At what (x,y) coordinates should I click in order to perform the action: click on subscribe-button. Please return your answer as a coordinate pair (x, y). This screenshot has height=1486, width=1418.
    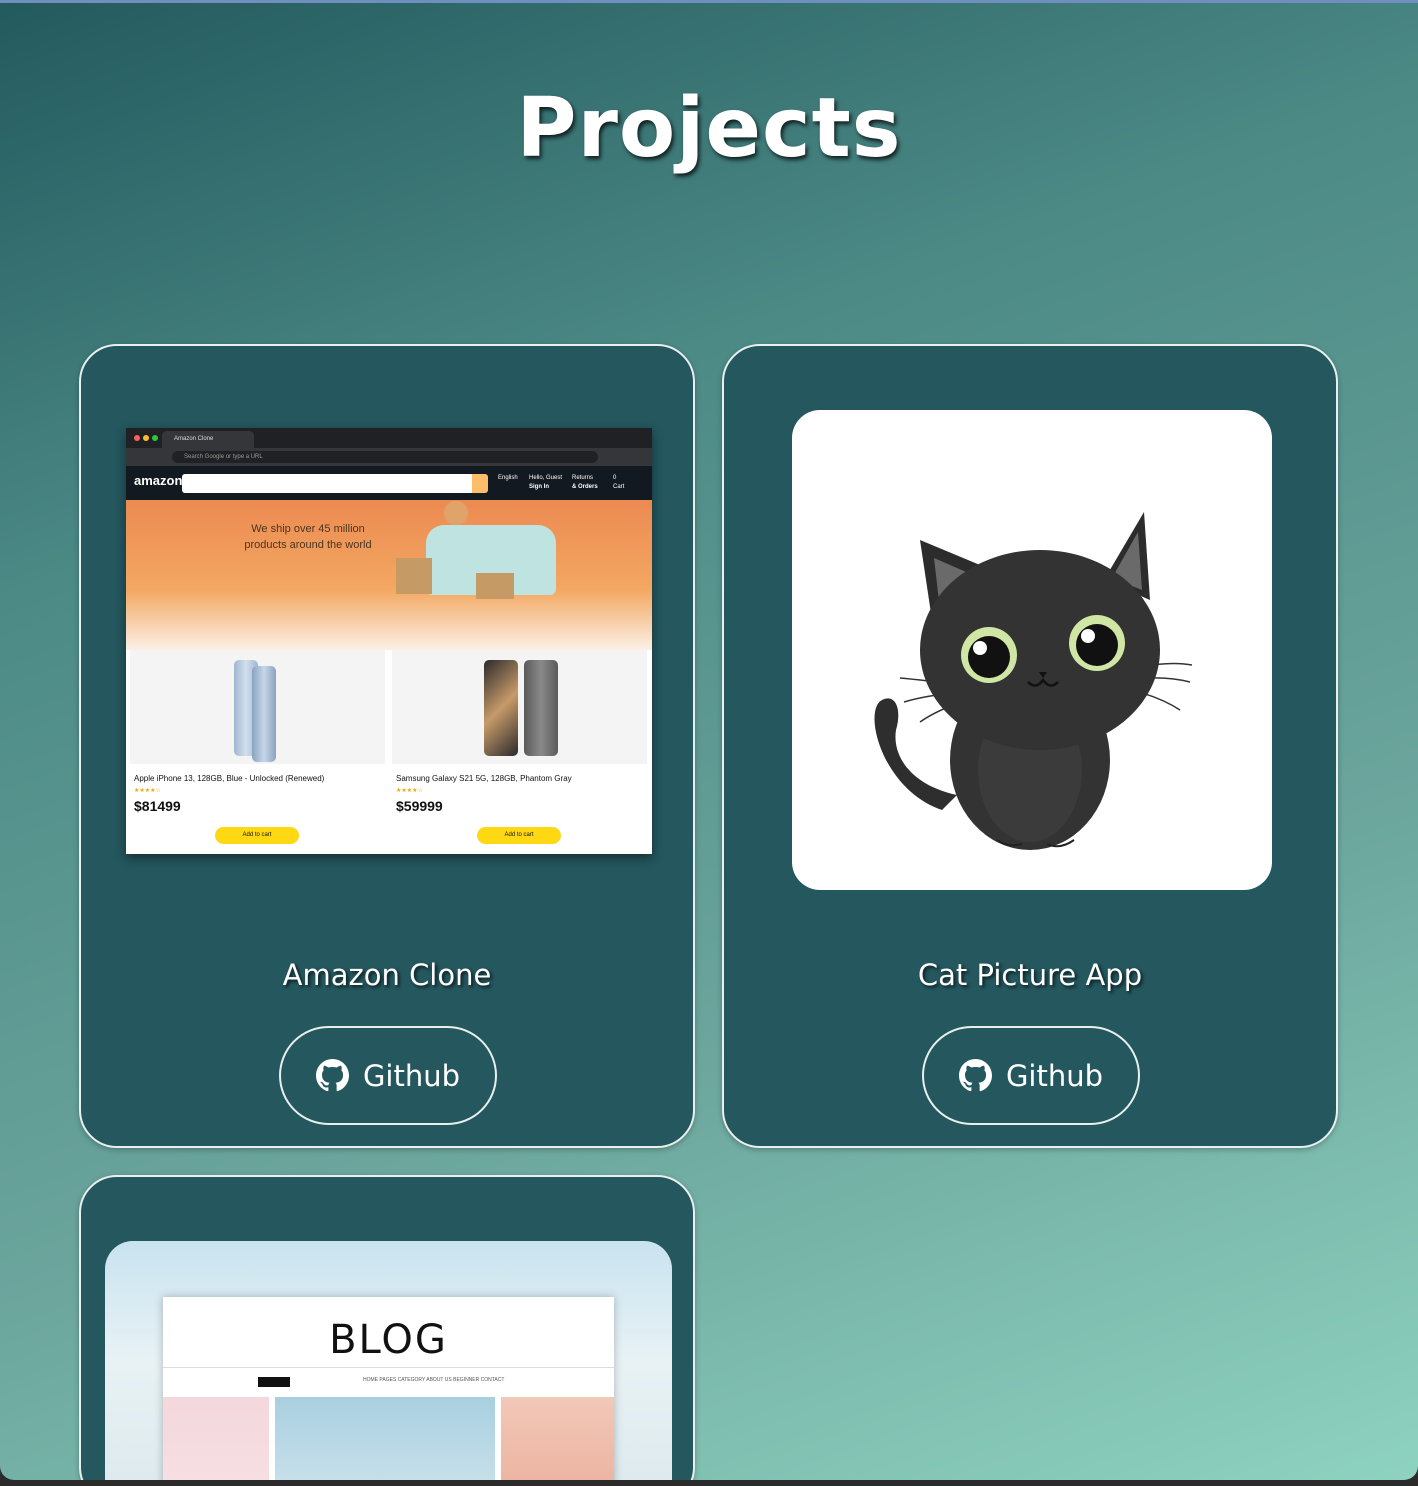
    Looking at the image, I should click on (274, 1382).